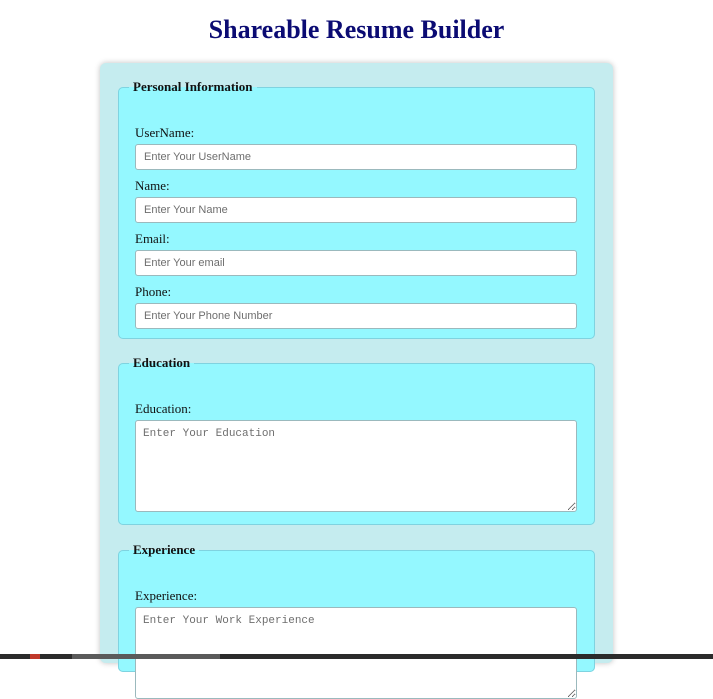  What do you see at coordinates (193, 86) in the screenshot?
I see `personal-information-legend: Personal Information` at bounding box center [193, 86].